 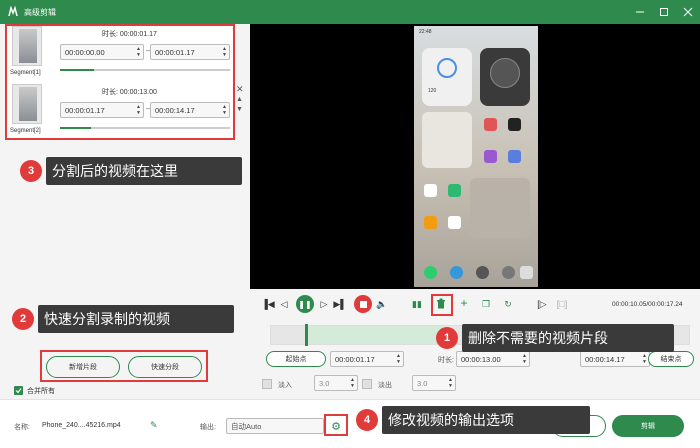 I want to click on callout-label: 删除不需要的视频片段, so click(x=568, y=338).